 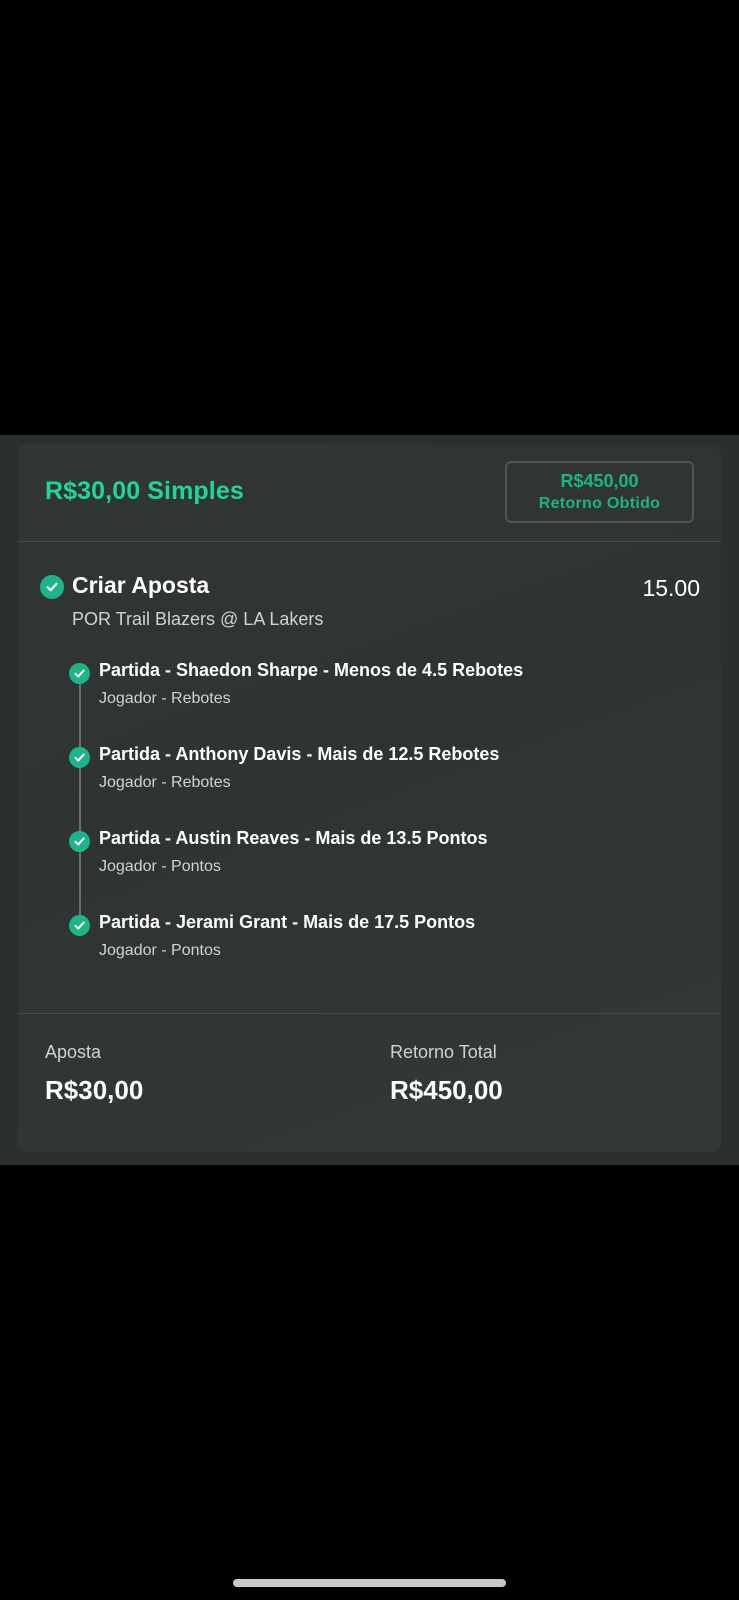 I want to click on total-return-label: Retorno Total, so click(x=443, y=1052).